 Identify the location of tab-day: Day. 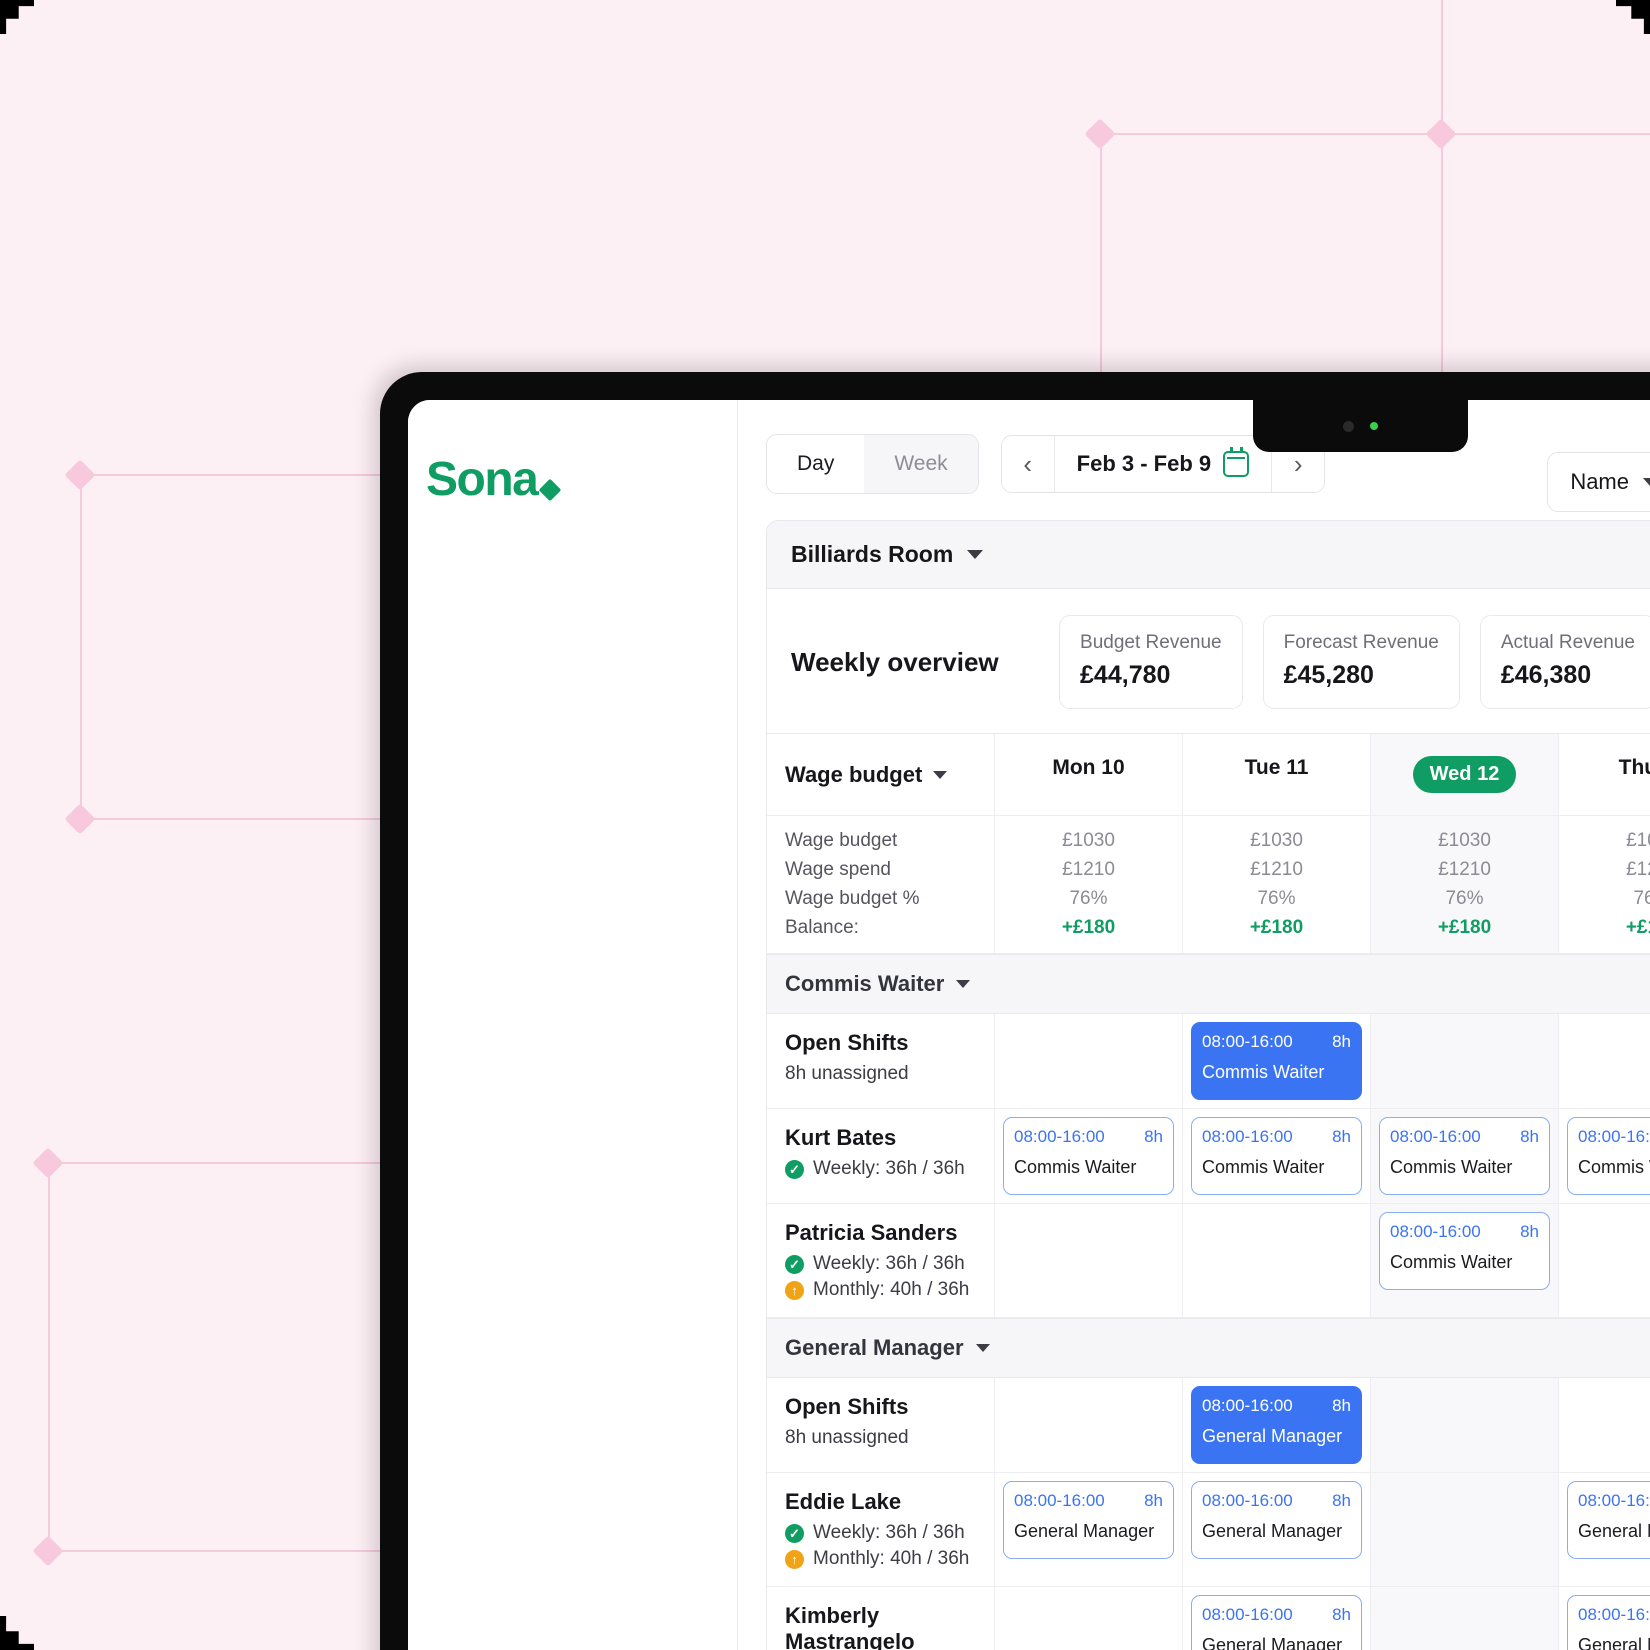
(816, 464).